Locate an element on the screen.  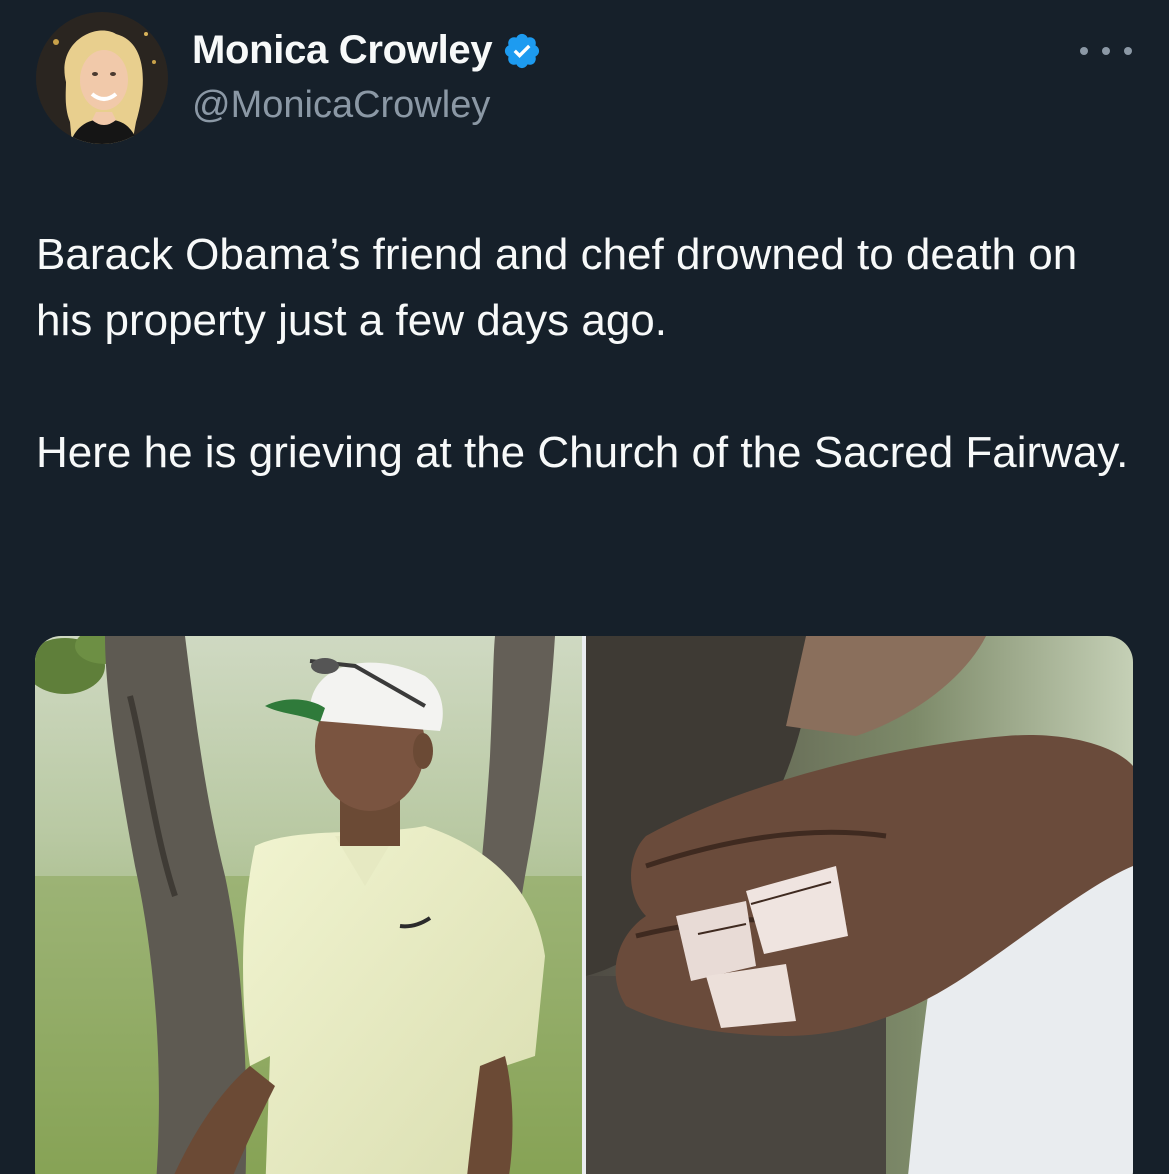
author-handle: @MonicaCrowley is located at coordinates (341, 105).